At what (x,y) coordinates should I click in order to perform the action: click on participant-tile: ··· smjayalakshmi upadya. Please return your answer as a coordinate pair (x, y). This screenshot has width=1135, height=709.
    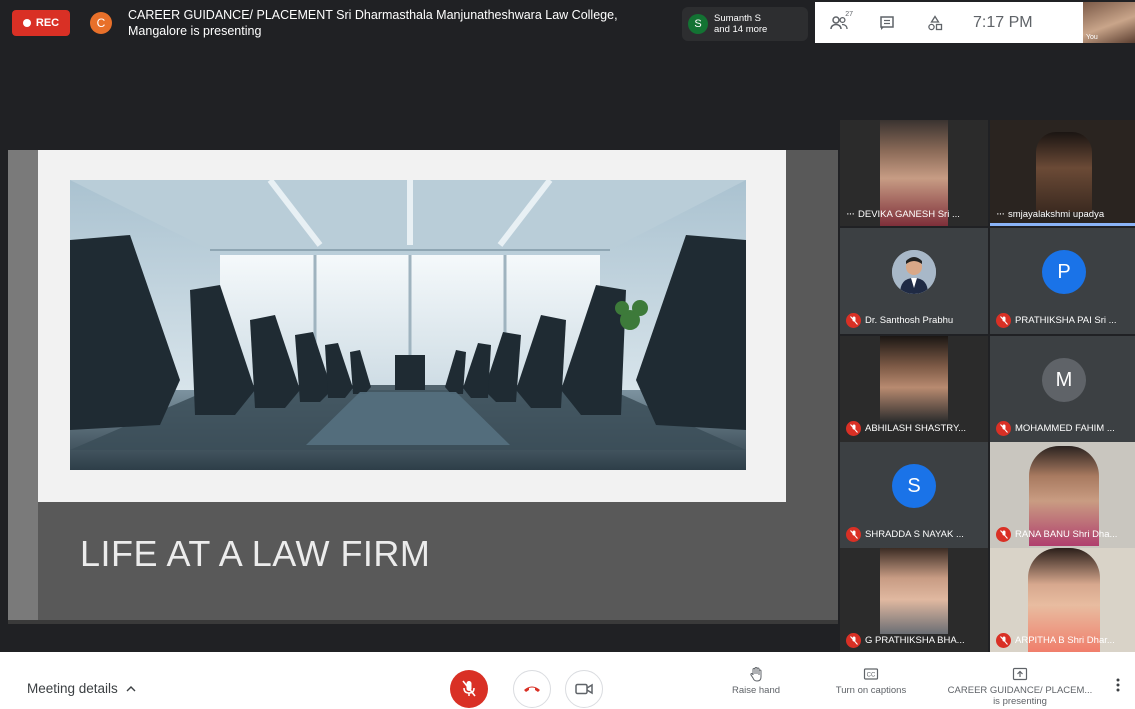
    Looking at the image, I should click on (1062, 173).